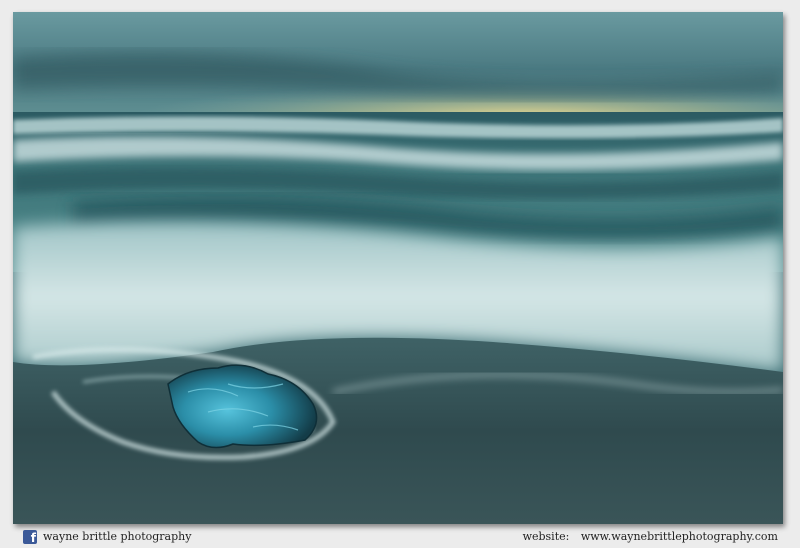 This screenshot has width=800, height=548. What do you see at coordinates (546, 536) in the screenshot?
I see `website-label: website:` at bounding box center [546, 536].